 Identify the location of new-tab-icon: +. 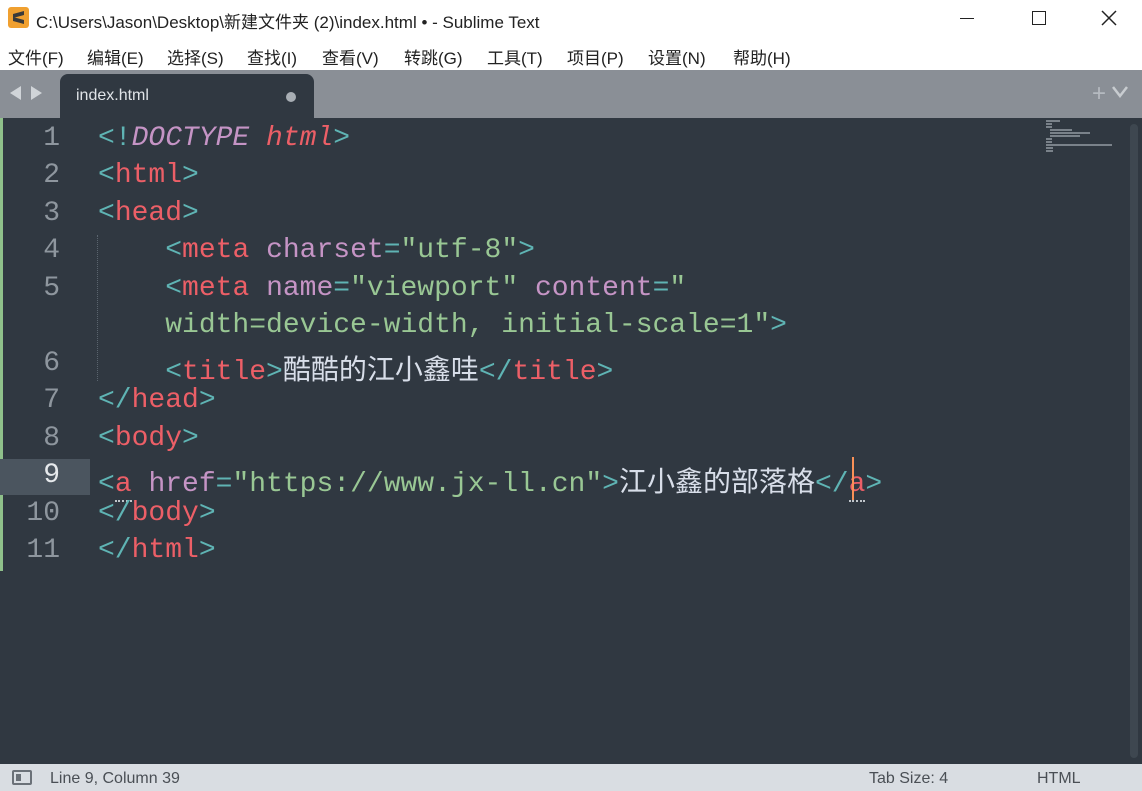
(1099, 94).